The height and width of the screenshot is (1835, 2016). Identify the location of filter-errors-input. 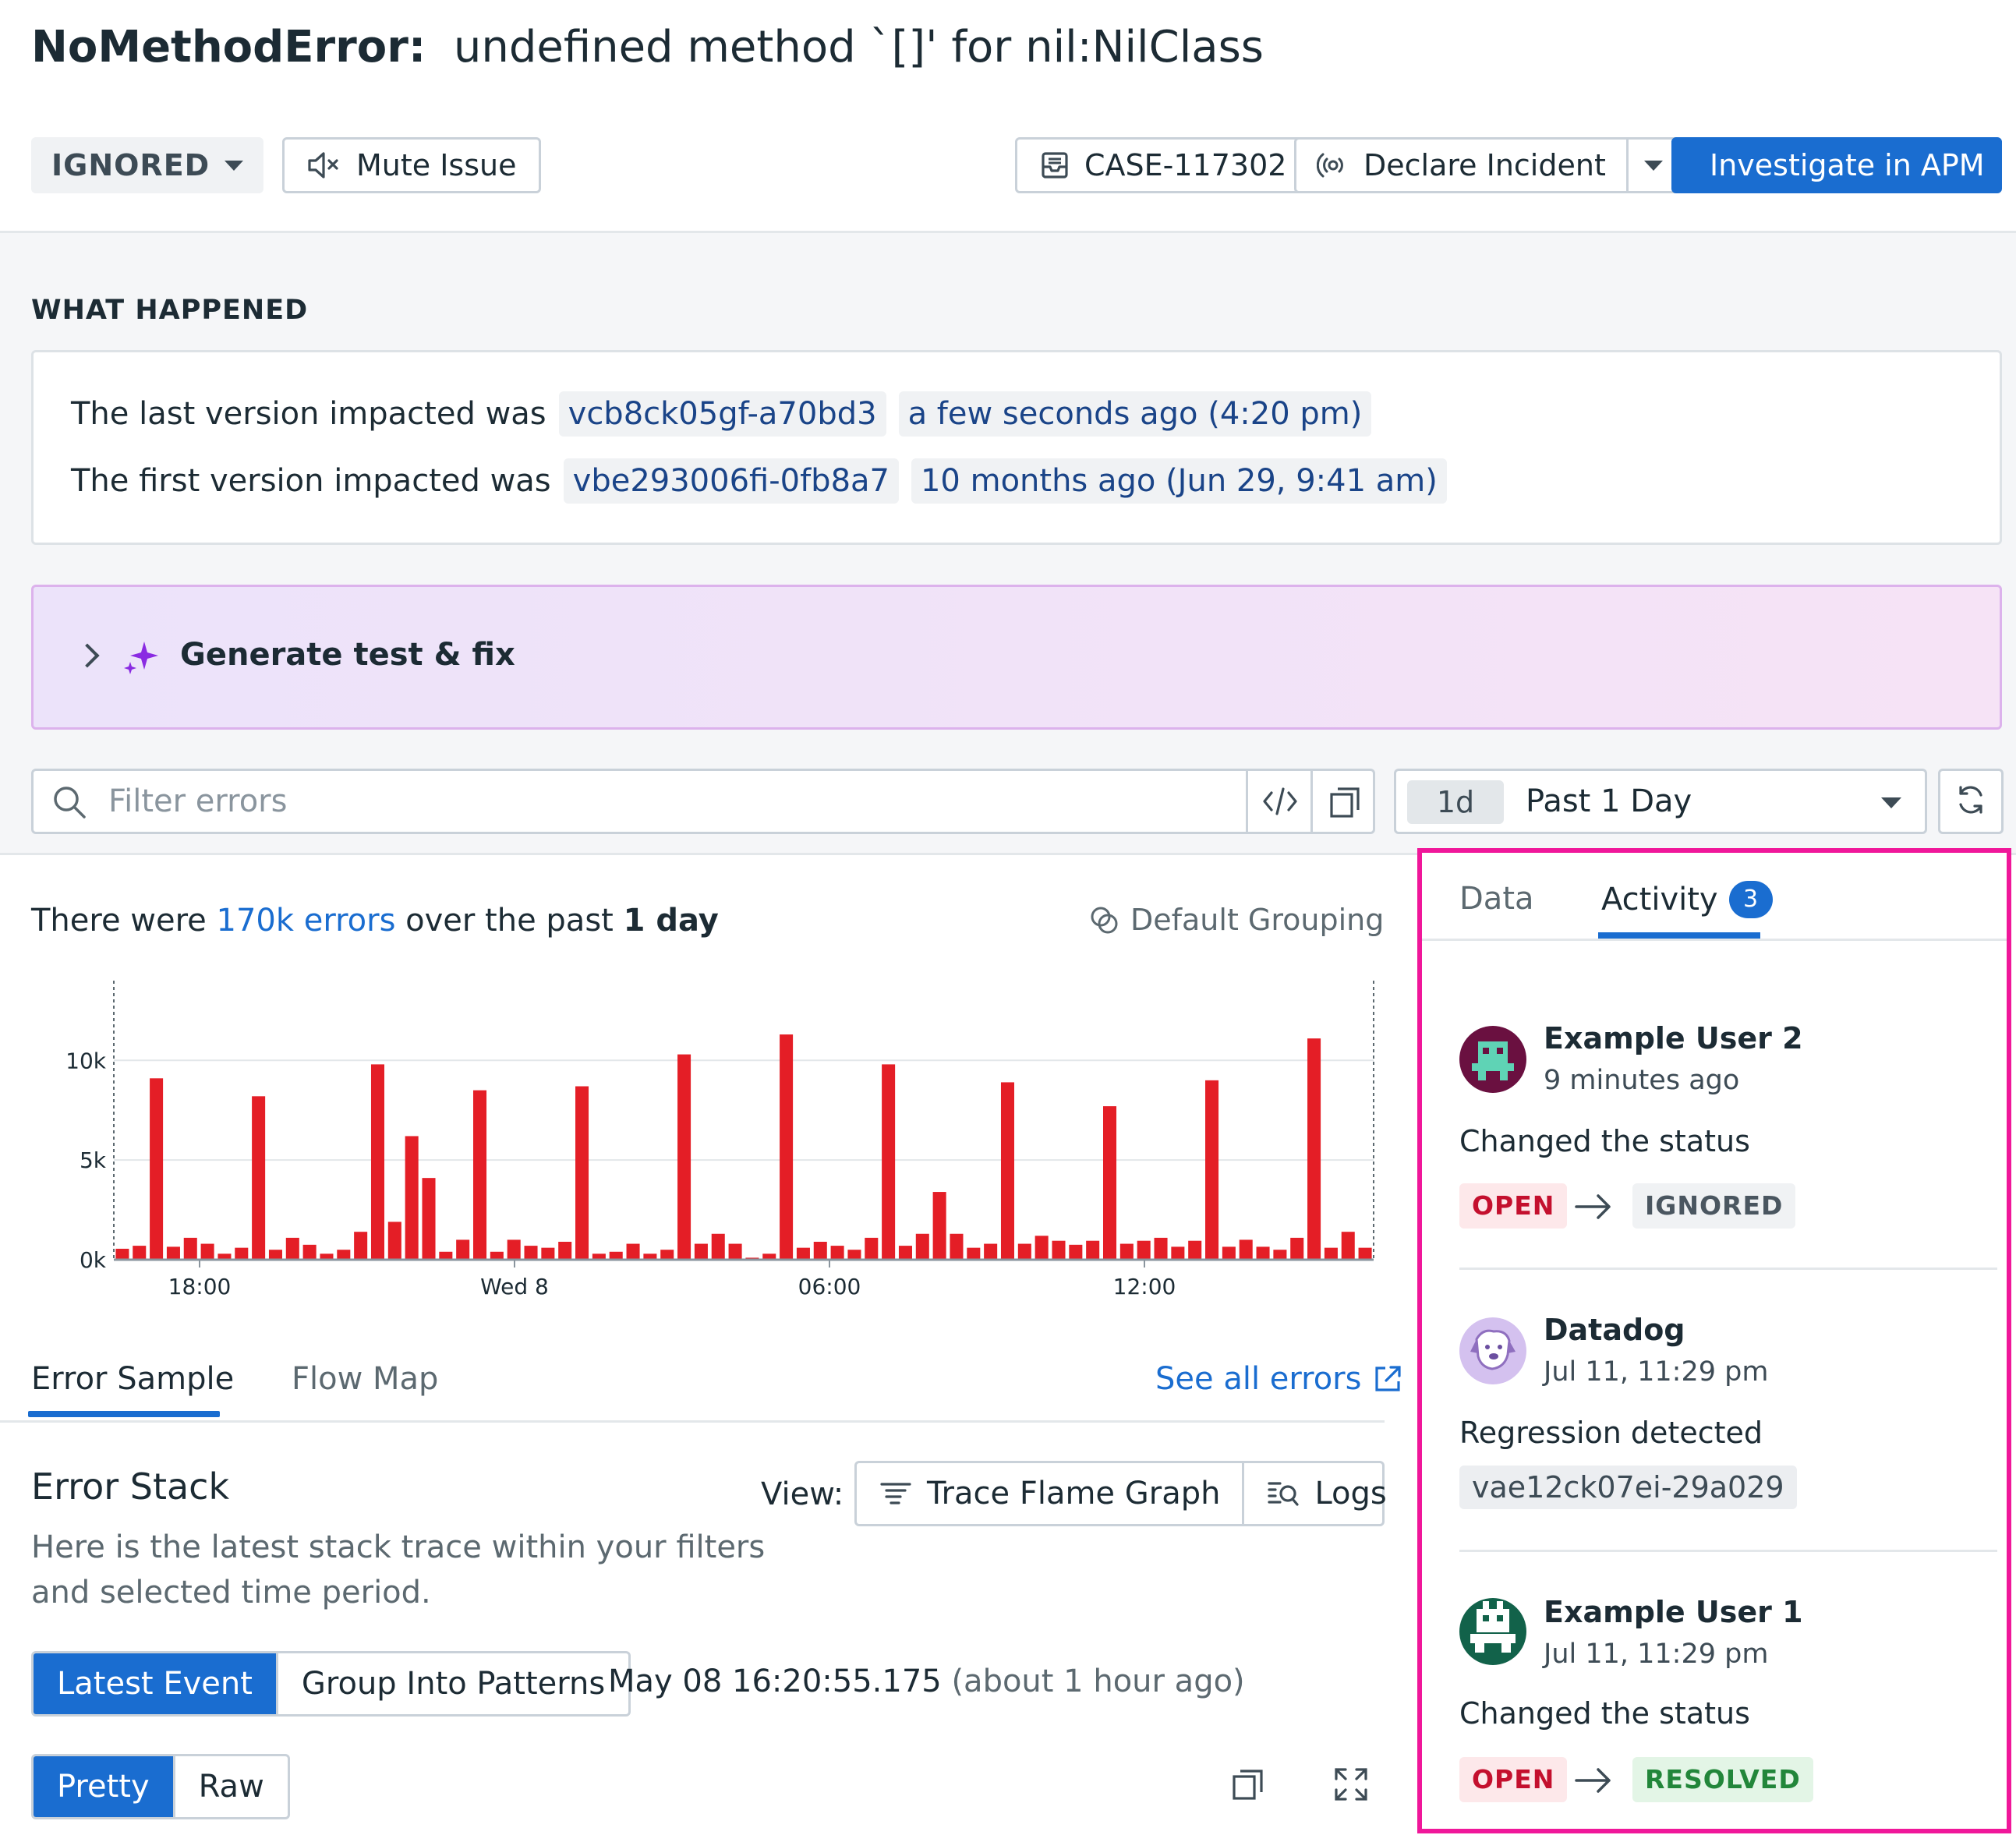
(685, 802).